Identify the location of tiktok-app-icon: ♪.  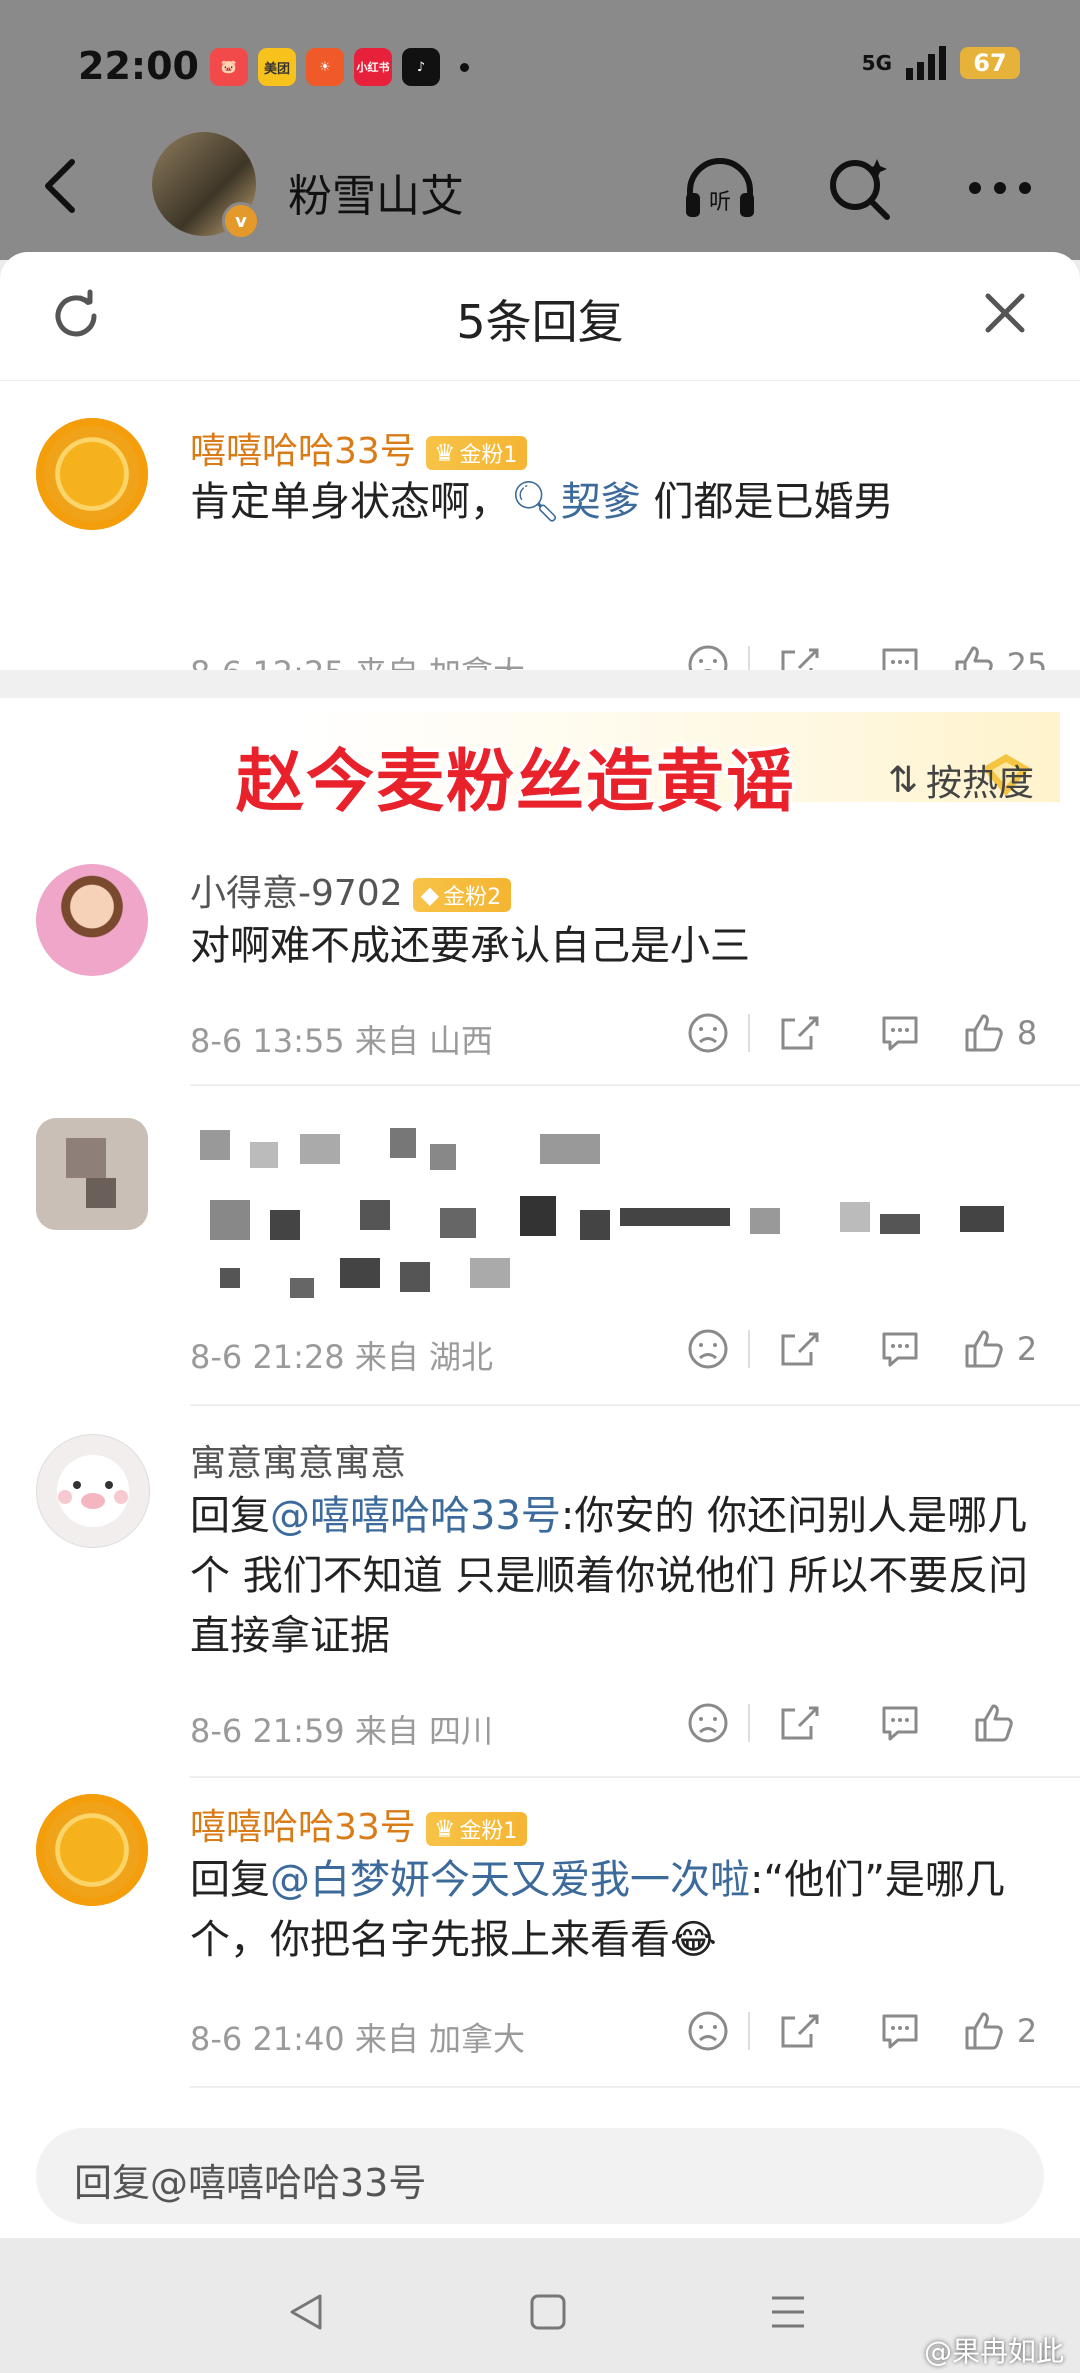
(421, 67).